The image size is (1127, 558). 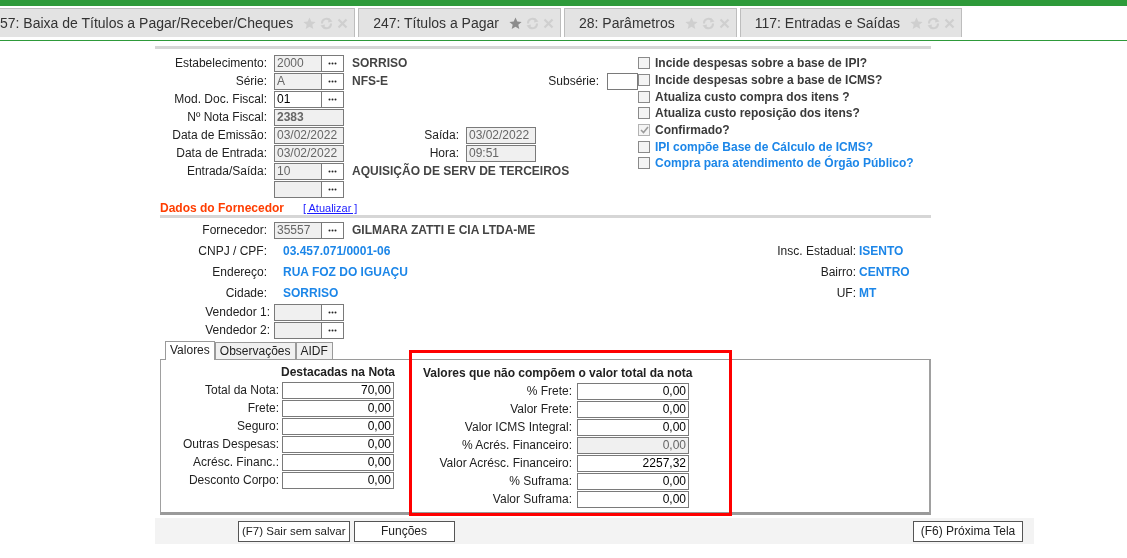 I want to click on tab: 117: Entradas e Saídas, so click(x=850, y=22).